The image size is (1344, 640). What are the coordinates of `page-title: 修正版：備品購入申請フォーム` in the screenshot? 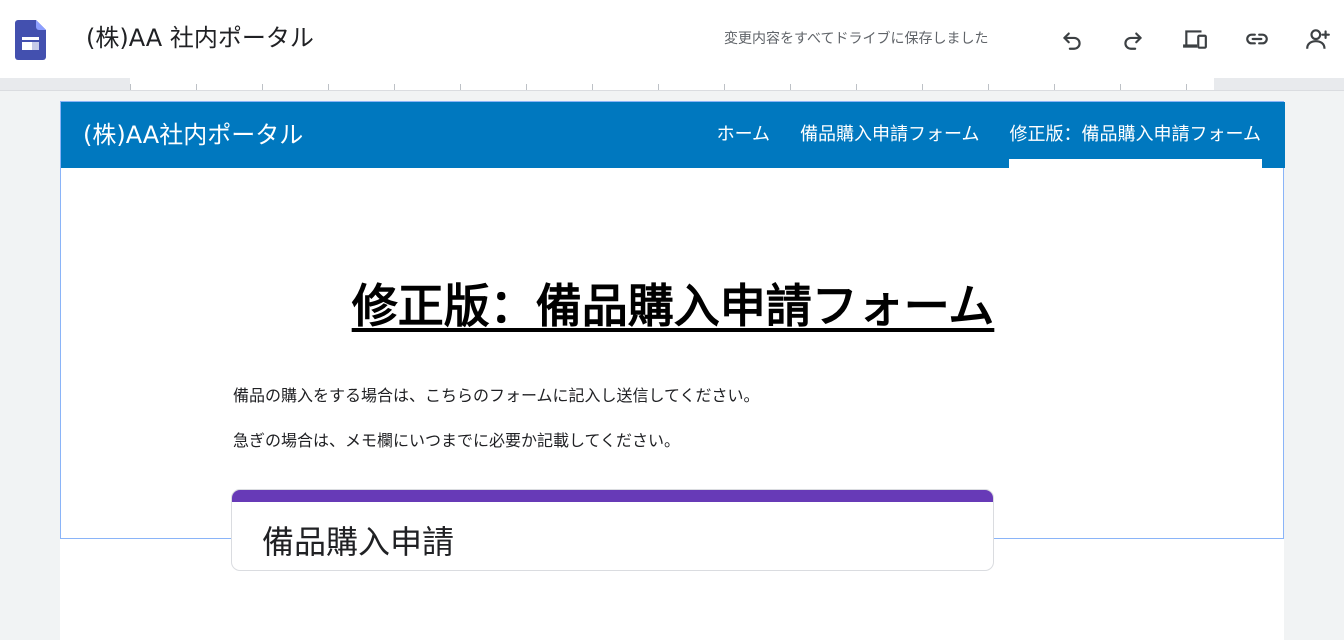 It's located at (673, 306).